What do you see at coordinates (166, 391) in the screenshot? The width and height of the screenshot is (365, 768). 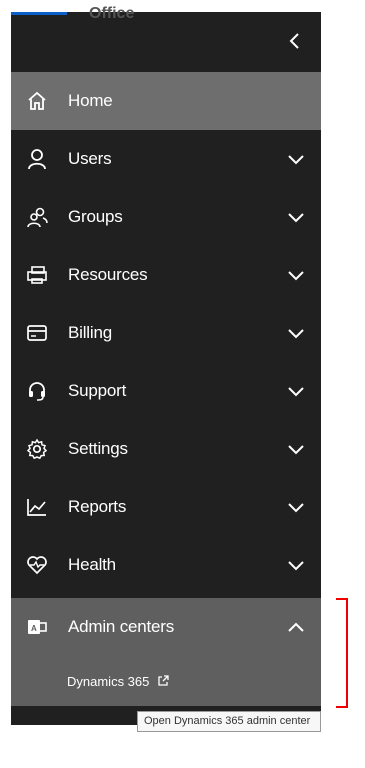 I see `nav-item-support: Support` at bounding box center [166, 391].